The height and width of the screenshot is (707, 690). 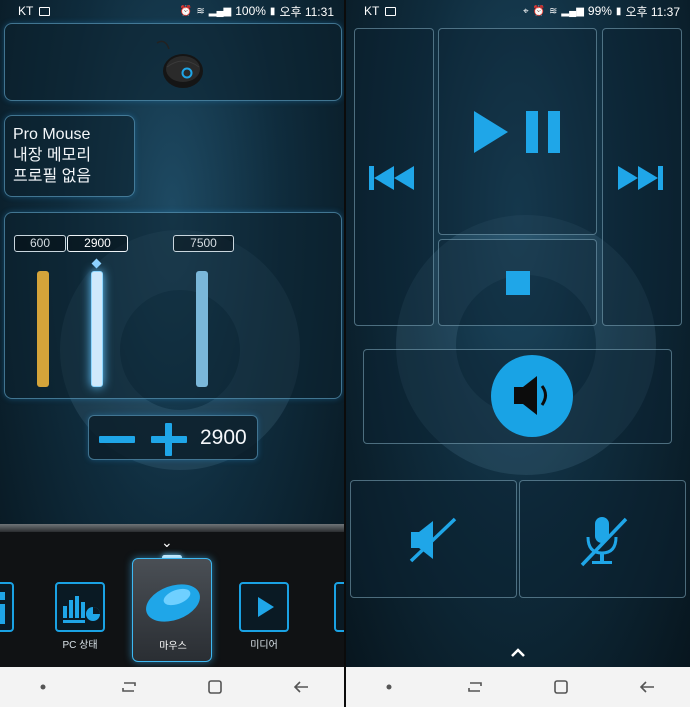 I want to click on battery-percent: 100%, so click(x=250, y=11).